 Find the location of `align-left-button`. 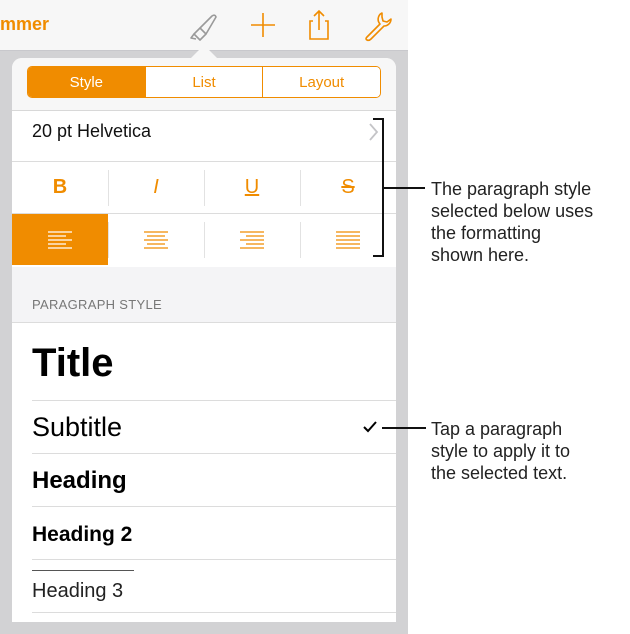

align-left-button is located at coordinates (60, 239).